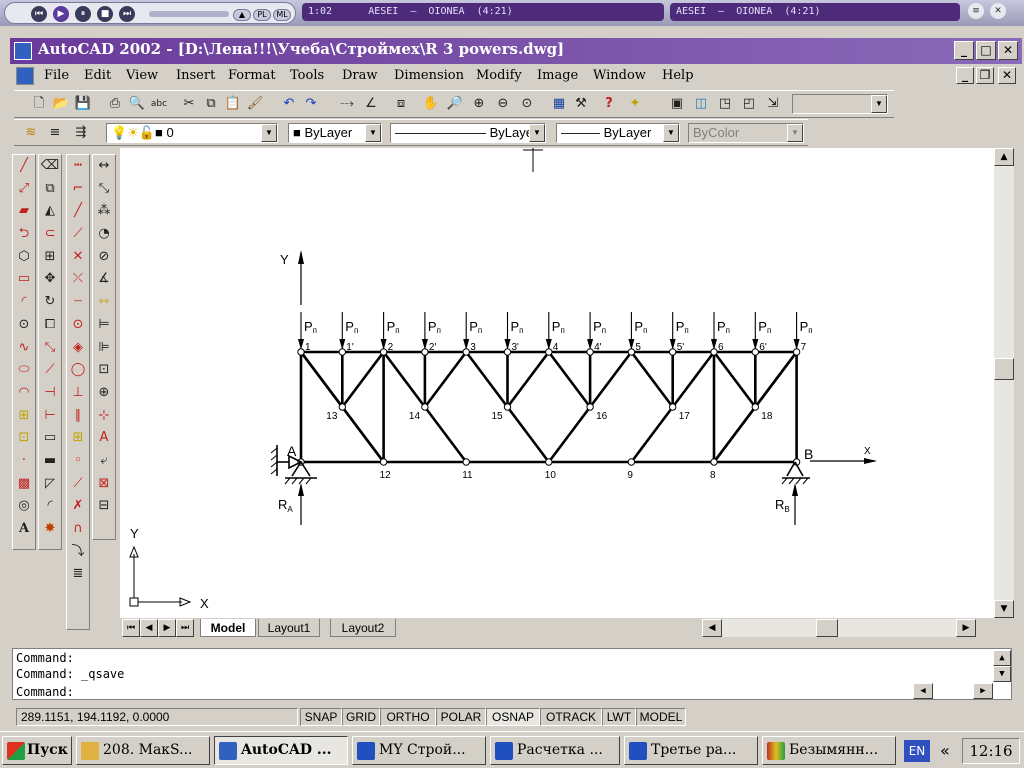 The image size is (1024, 768). Describe the element at coordinates (78, 529) in the screenshot. I see `osnap-settings-icon: ∩` at that location.